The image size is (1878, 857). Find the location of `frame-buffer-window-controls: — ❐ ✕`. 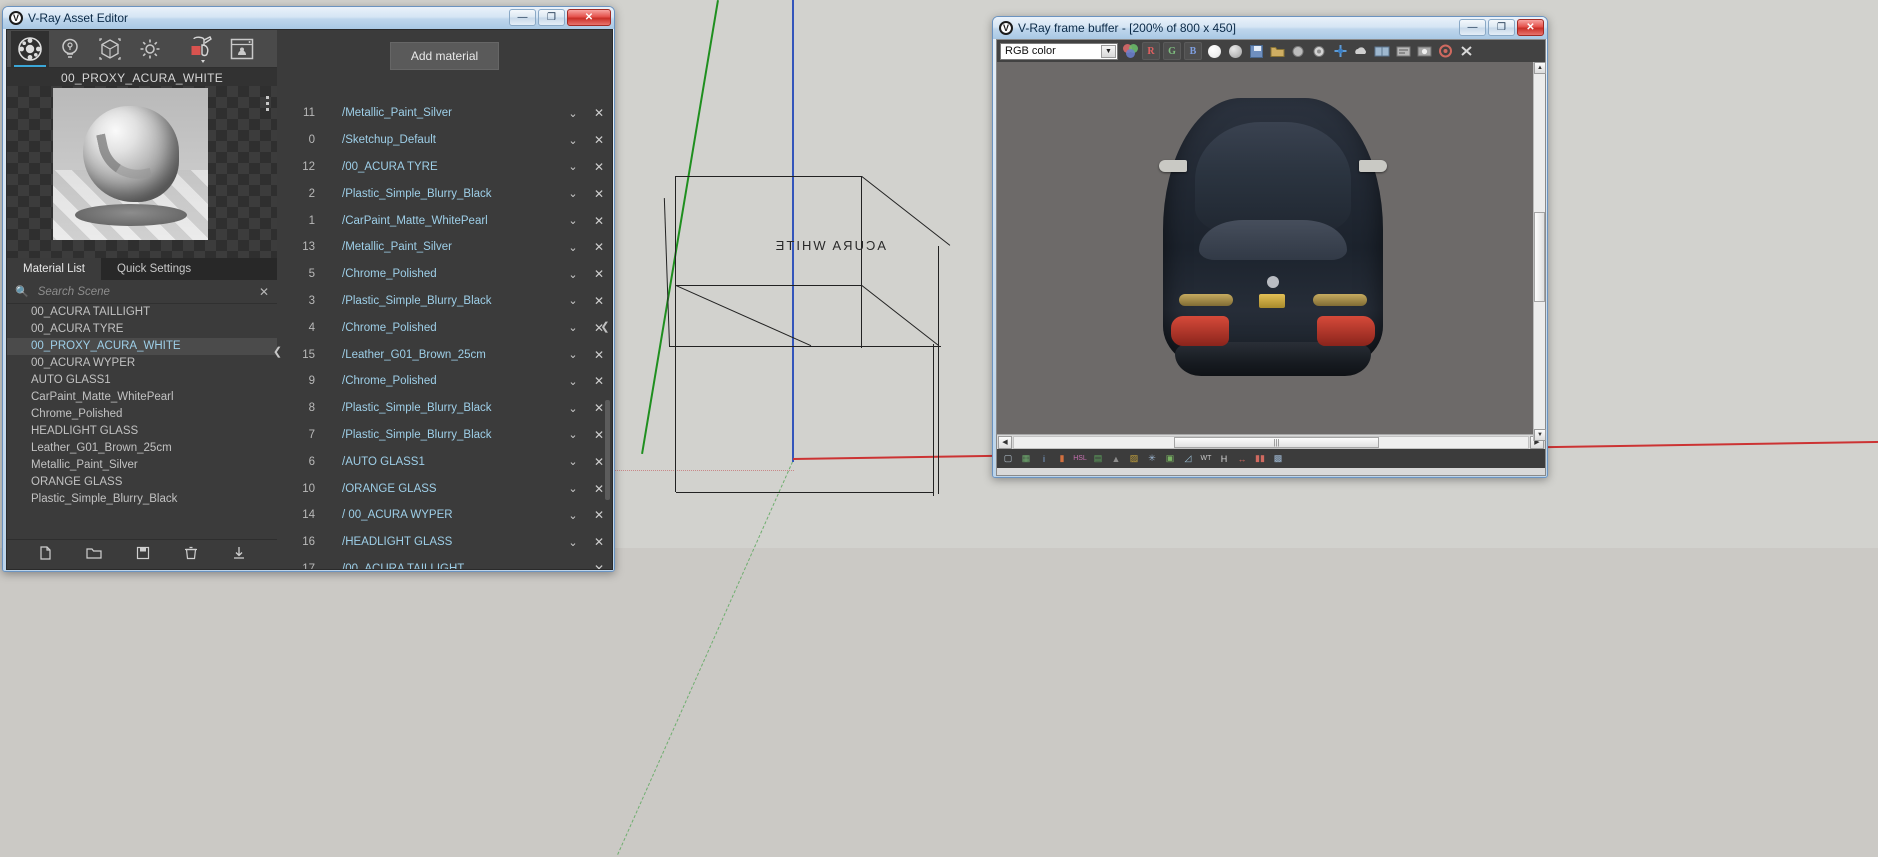

frame-buffer-window-controls: — ❐ ✕ is located at coordinates (1501, 27).